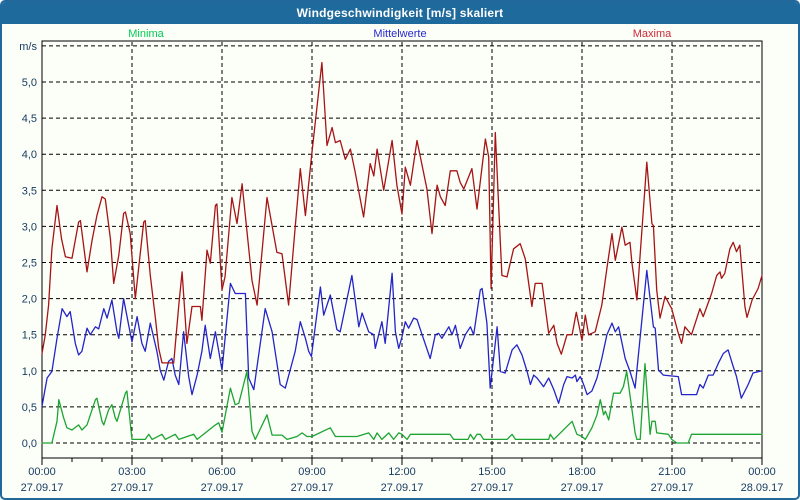 Image resolution: width=800 pixels, height=500 pixels. What do you see at coordinates (29, 227) in the screenshot?
I see `svg-text: 3,0` at bounding box center [29, 227].